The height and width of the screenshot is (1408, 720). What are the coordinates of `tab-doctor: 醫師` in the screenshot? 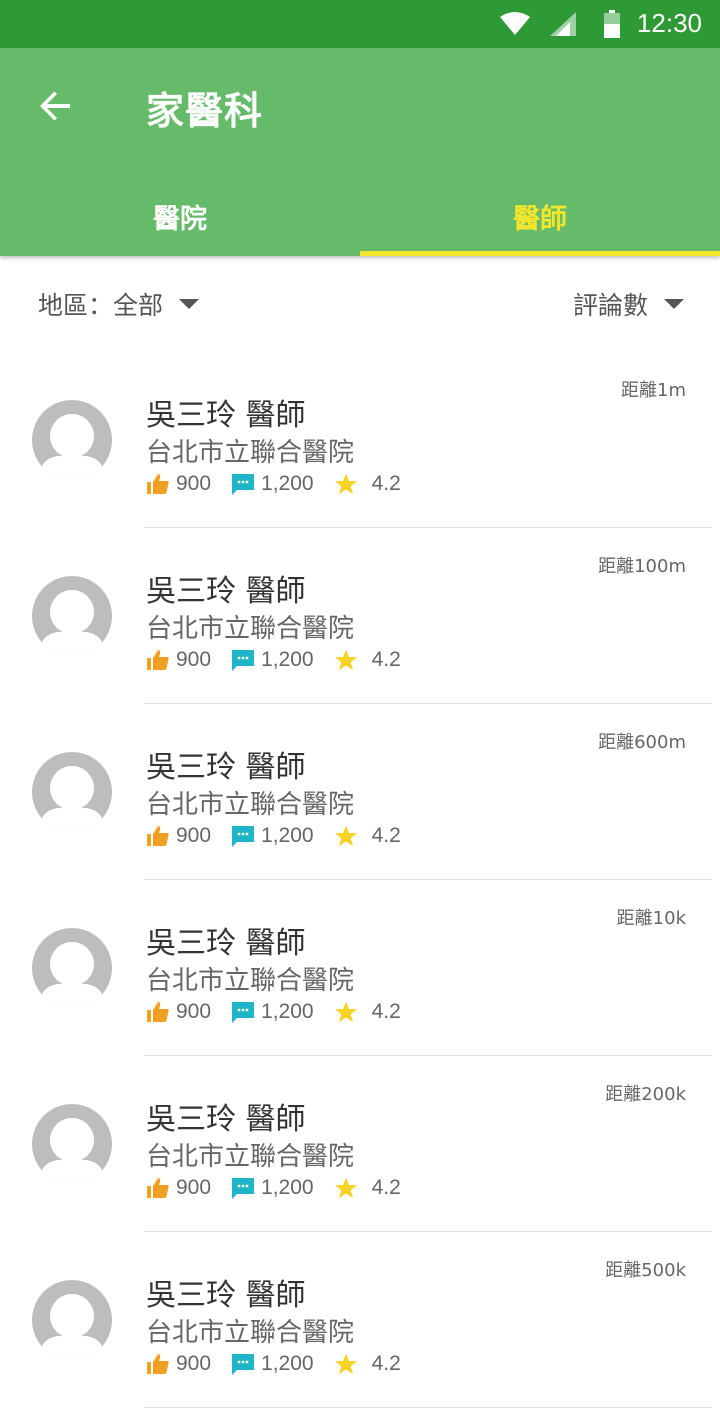 It's located at (540, 216).